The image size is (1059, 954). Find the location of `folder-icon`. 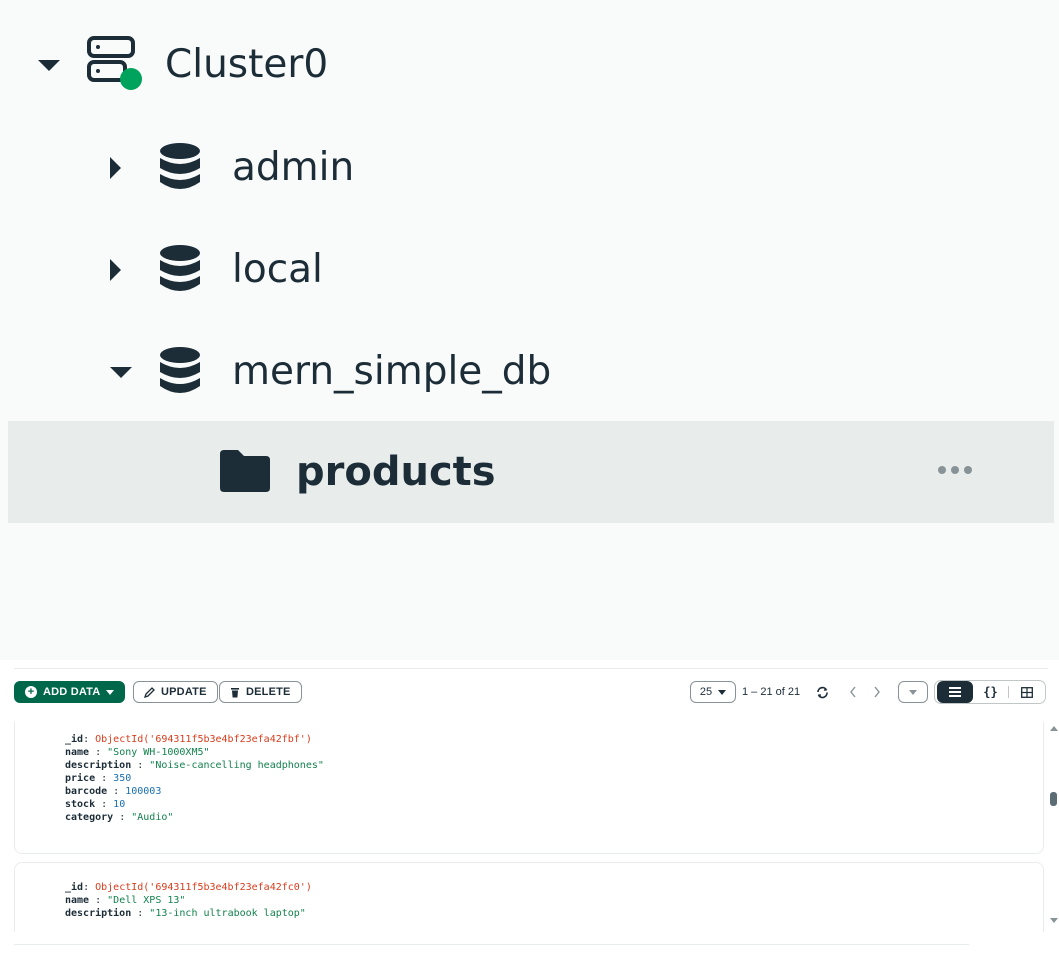

folder-icon is located at coordinates (245, 471).